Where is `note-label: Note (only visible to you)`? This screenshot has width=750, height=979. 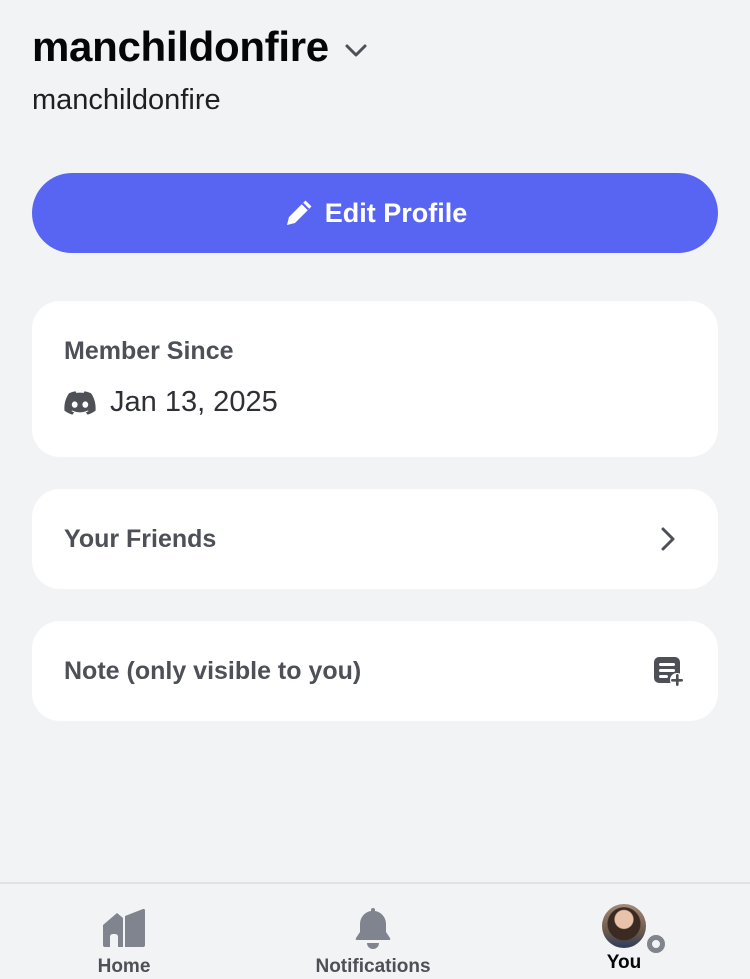
note-label: Note (only visible to you) is located at coordinates (213, 670).